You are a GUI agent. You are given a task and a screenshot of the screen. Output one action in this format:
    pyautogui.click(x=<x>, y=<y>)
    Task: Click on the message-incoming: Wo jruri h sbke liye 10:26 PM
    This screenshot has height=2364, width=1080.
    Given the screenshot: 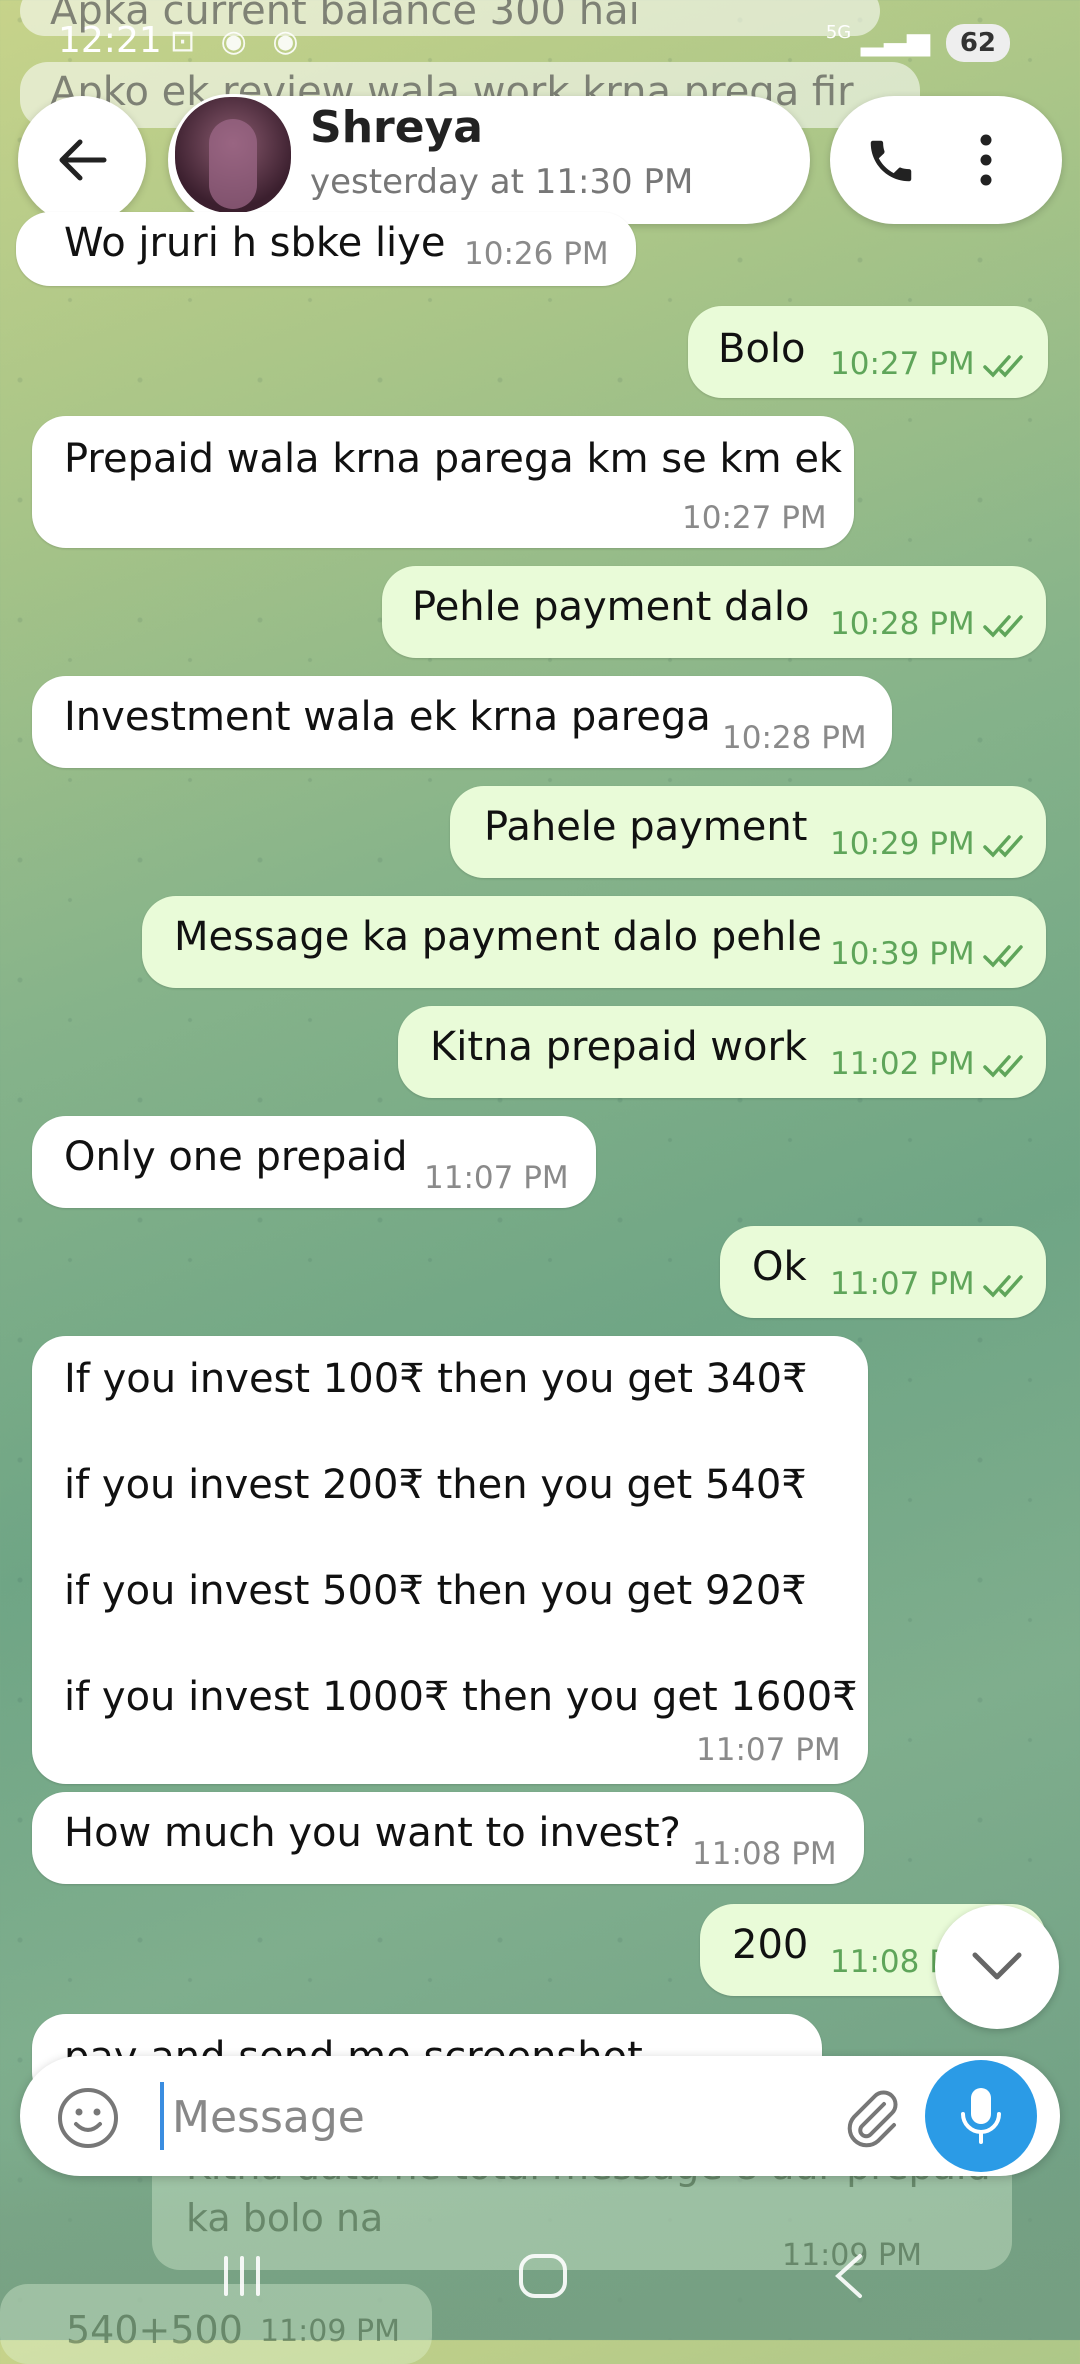 What is the action you would take?
    pyautogui.click(x=326, y=249)
    